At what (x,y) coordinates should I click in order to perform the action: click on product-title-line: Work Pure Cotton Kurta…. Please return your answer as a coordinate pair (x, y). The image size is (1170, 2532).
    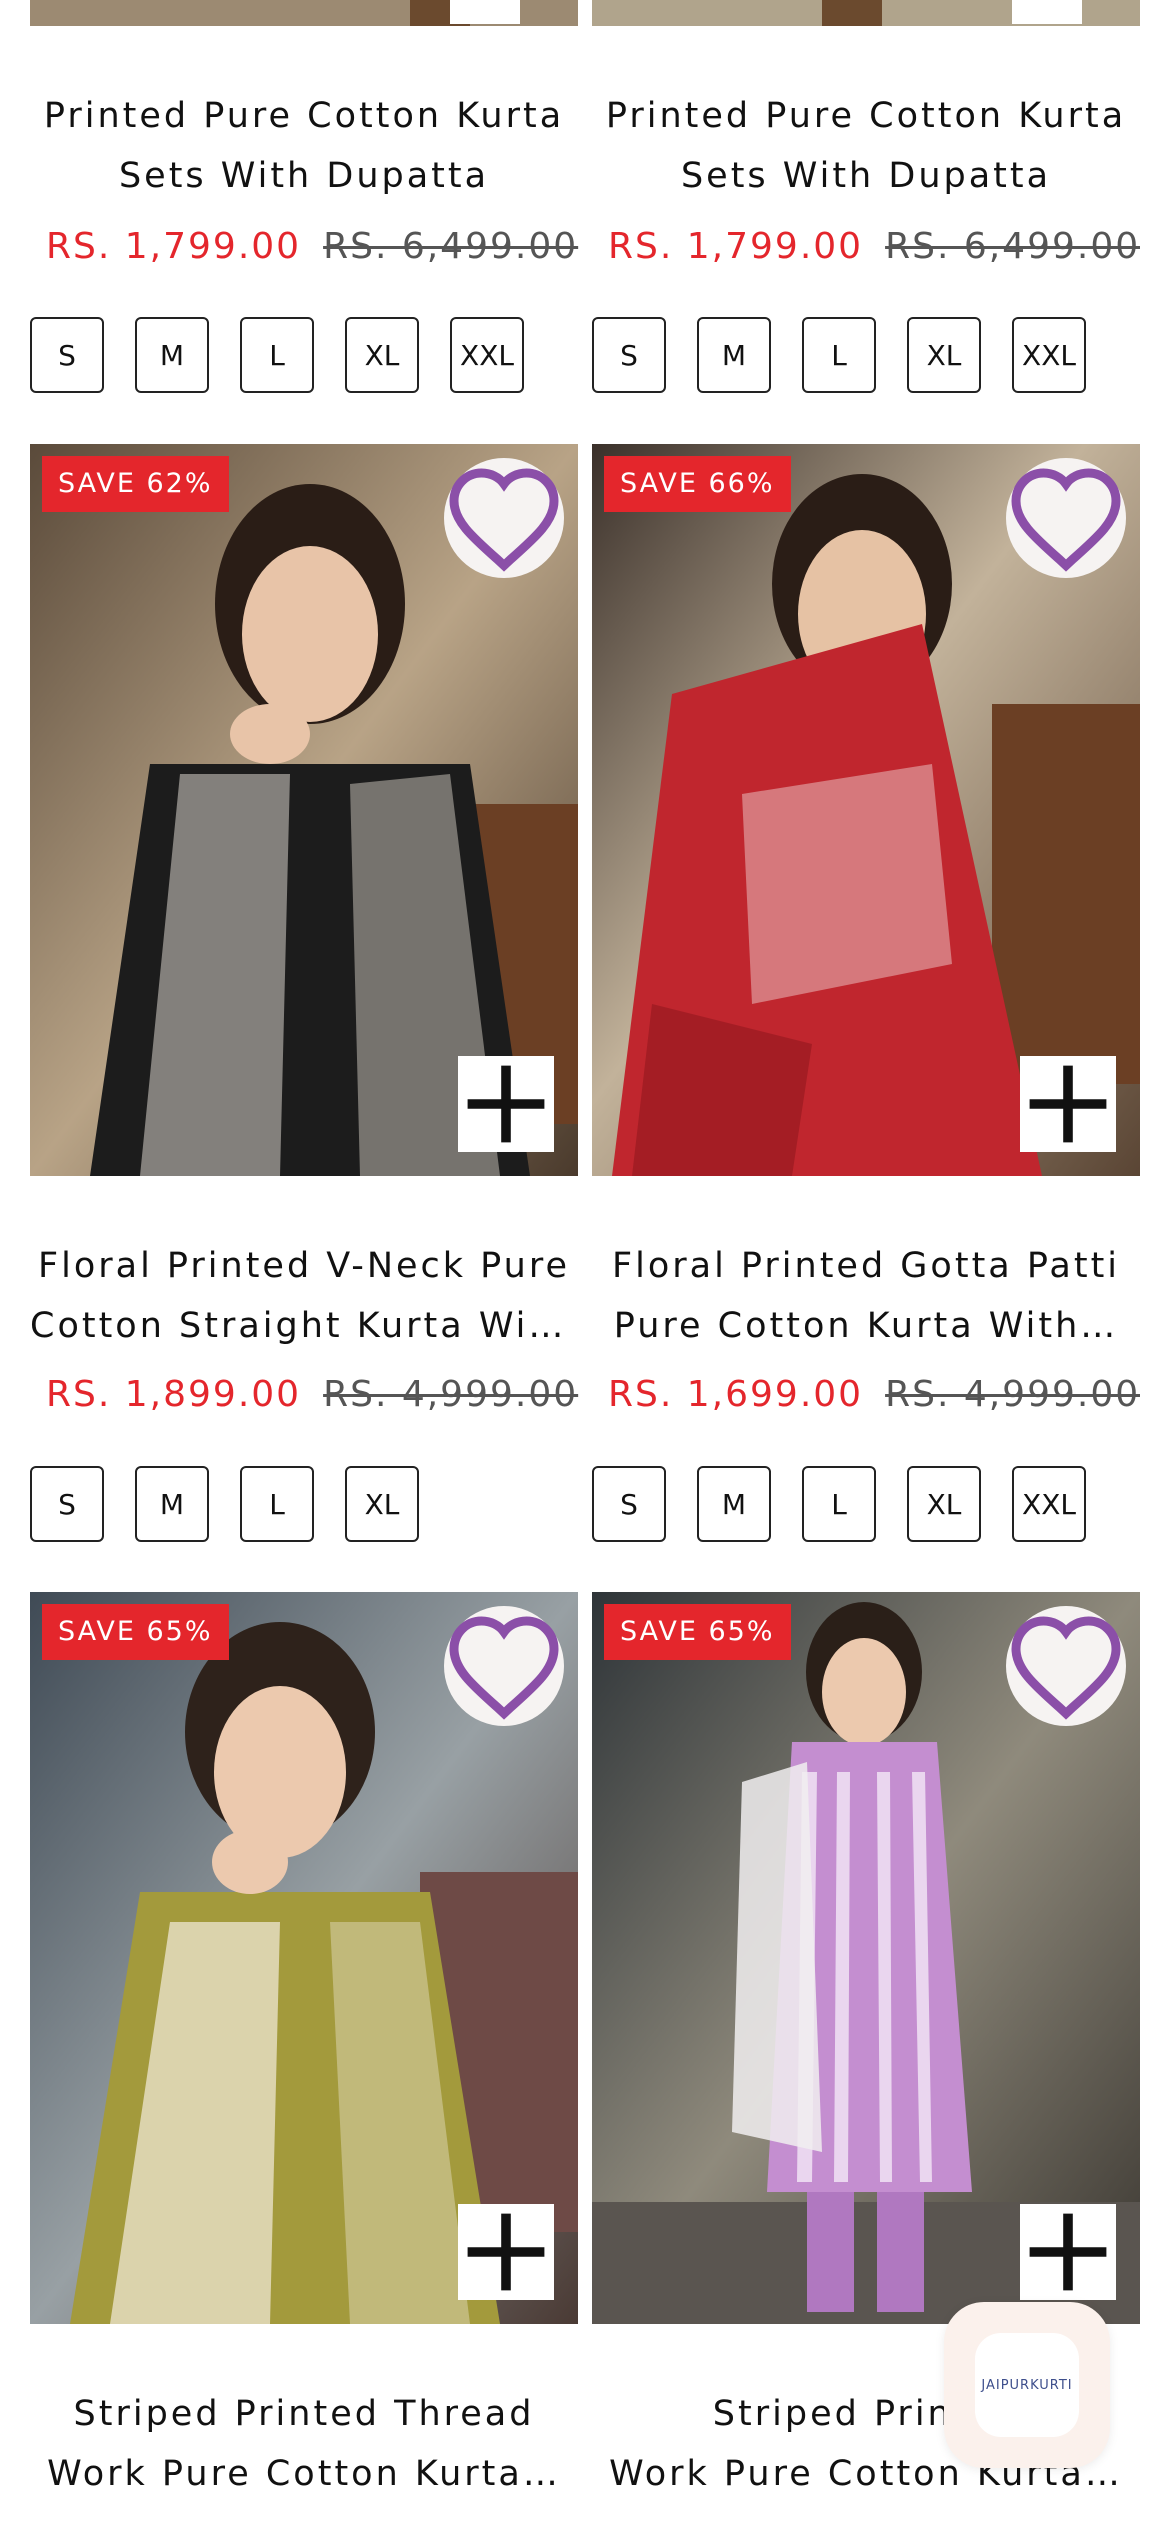
    Looking at the image, I should click on (304, 2474).